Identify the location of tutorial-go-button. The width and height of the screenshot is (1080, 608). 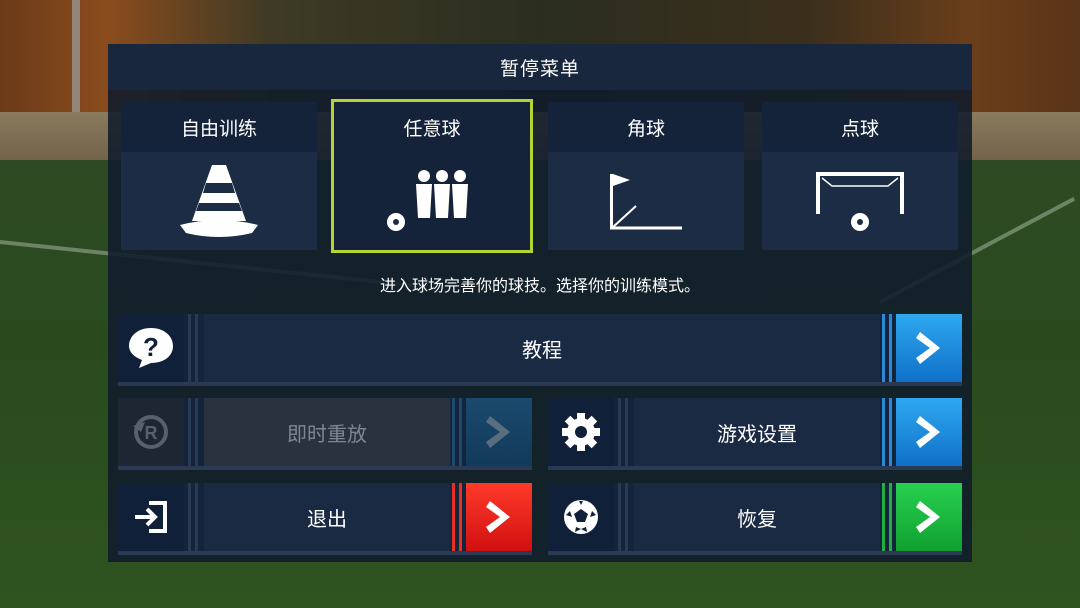
(929, 348).